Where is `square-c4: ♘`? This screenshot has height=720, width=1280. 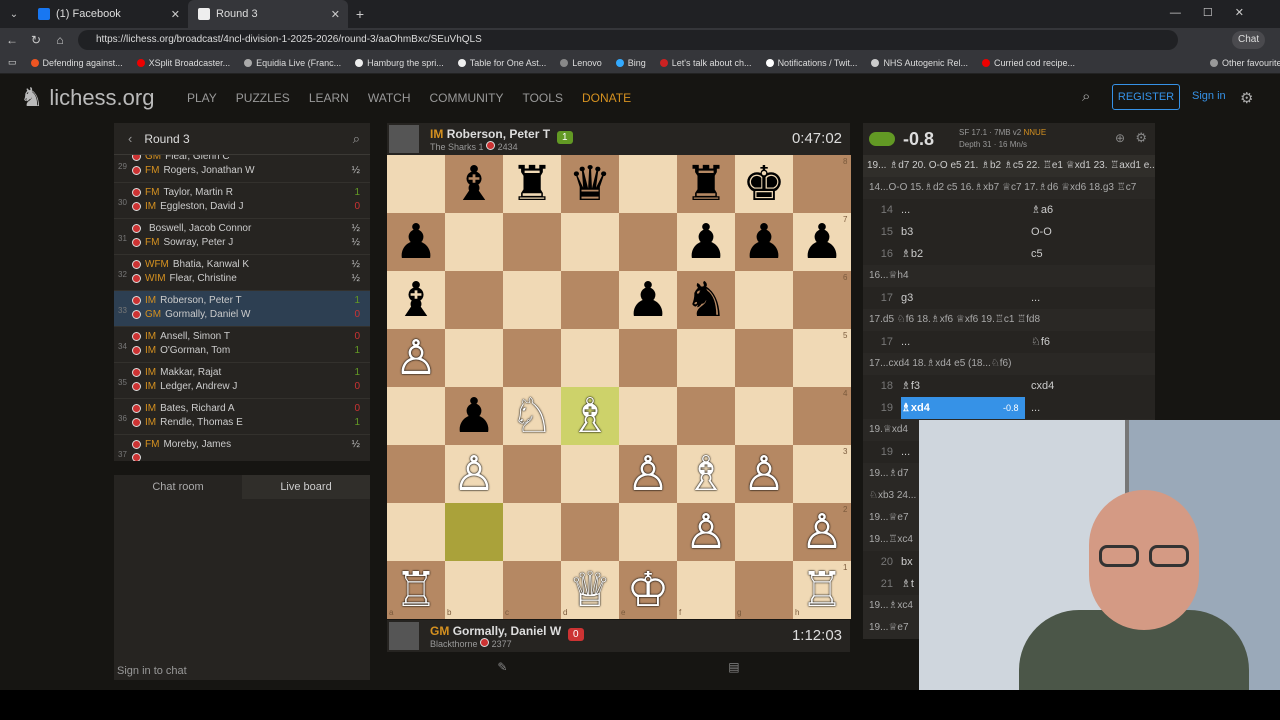 square-c4: ♘ is located at coordinates (532, 416).